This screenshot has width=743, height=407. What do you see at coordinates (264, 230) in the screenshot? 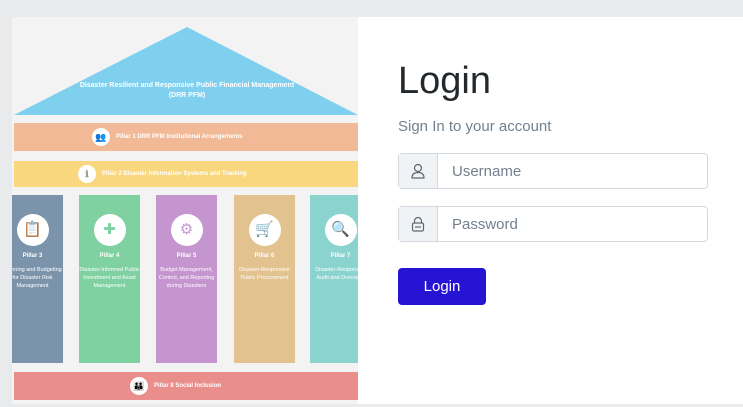
I see `cart-icon: 🛒` at bounding box center [264, 230].